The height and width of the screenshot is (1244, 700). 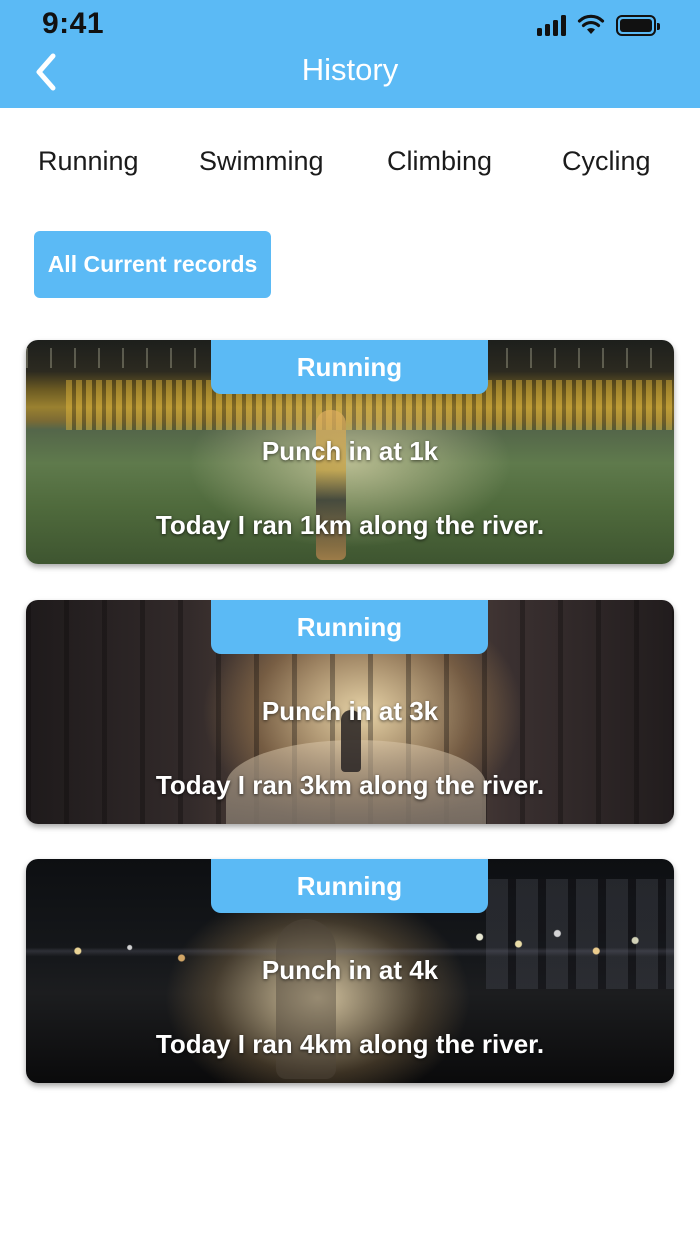 I want to click on tab-climbing: Climbing, so click(x=439, y=161).